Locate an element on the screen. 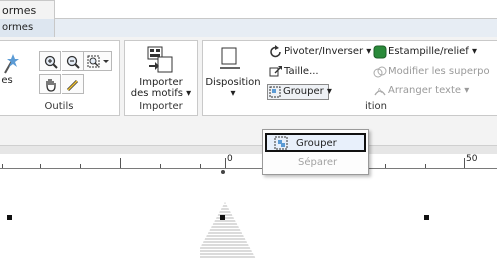  pencil-icon is located at coordinates (72, 85).